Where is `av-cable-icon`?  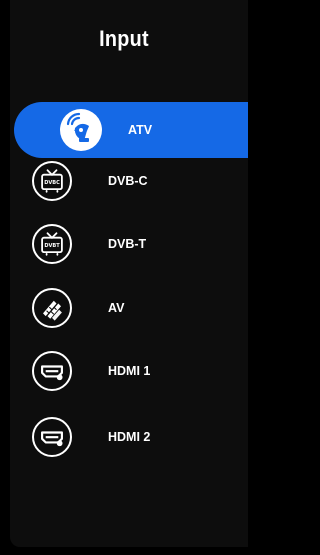
av-cable-icon is located at coordinates (52, 308).